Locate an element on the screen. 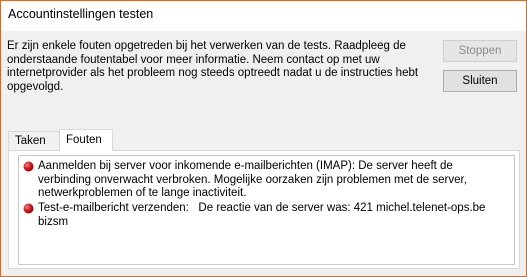 The width and height of the screenshot is (527, 277). close-button: Sluiten is located at coordinates (480, 81).